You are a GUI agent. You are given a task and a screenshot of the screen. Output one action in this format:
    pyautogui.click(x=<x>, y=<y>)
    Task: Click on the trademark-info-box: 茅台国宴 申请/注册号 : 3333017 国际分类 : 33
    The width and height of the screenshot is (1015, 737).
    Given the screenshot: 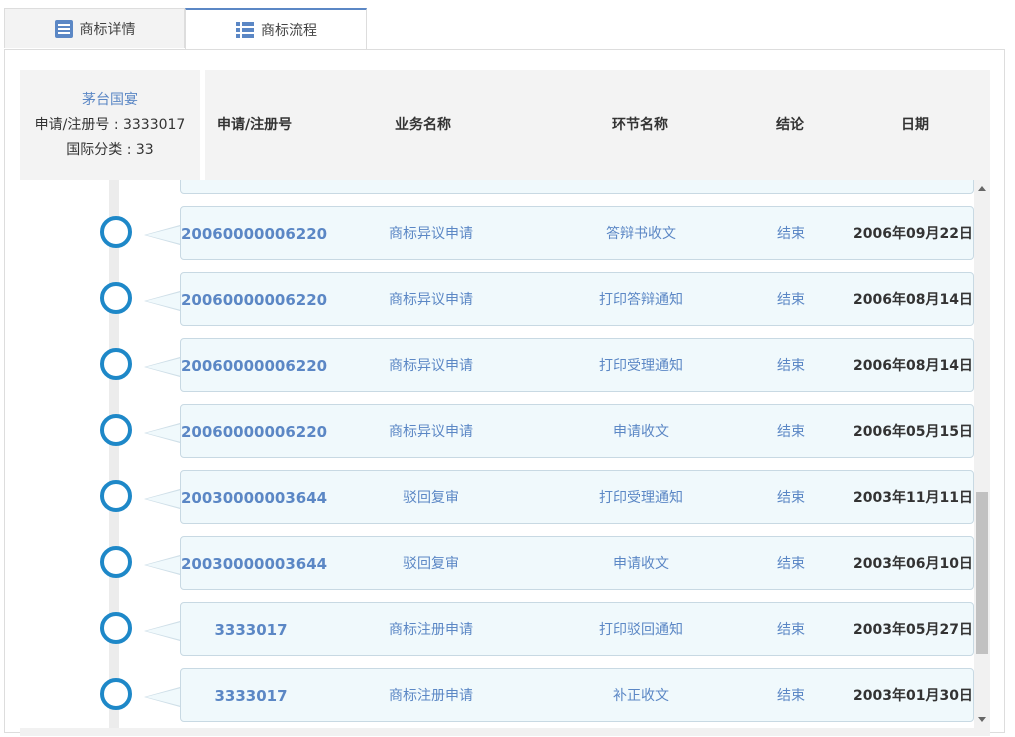 What is the action you would take?
    pyautogui.click(x=110, y=125)
    